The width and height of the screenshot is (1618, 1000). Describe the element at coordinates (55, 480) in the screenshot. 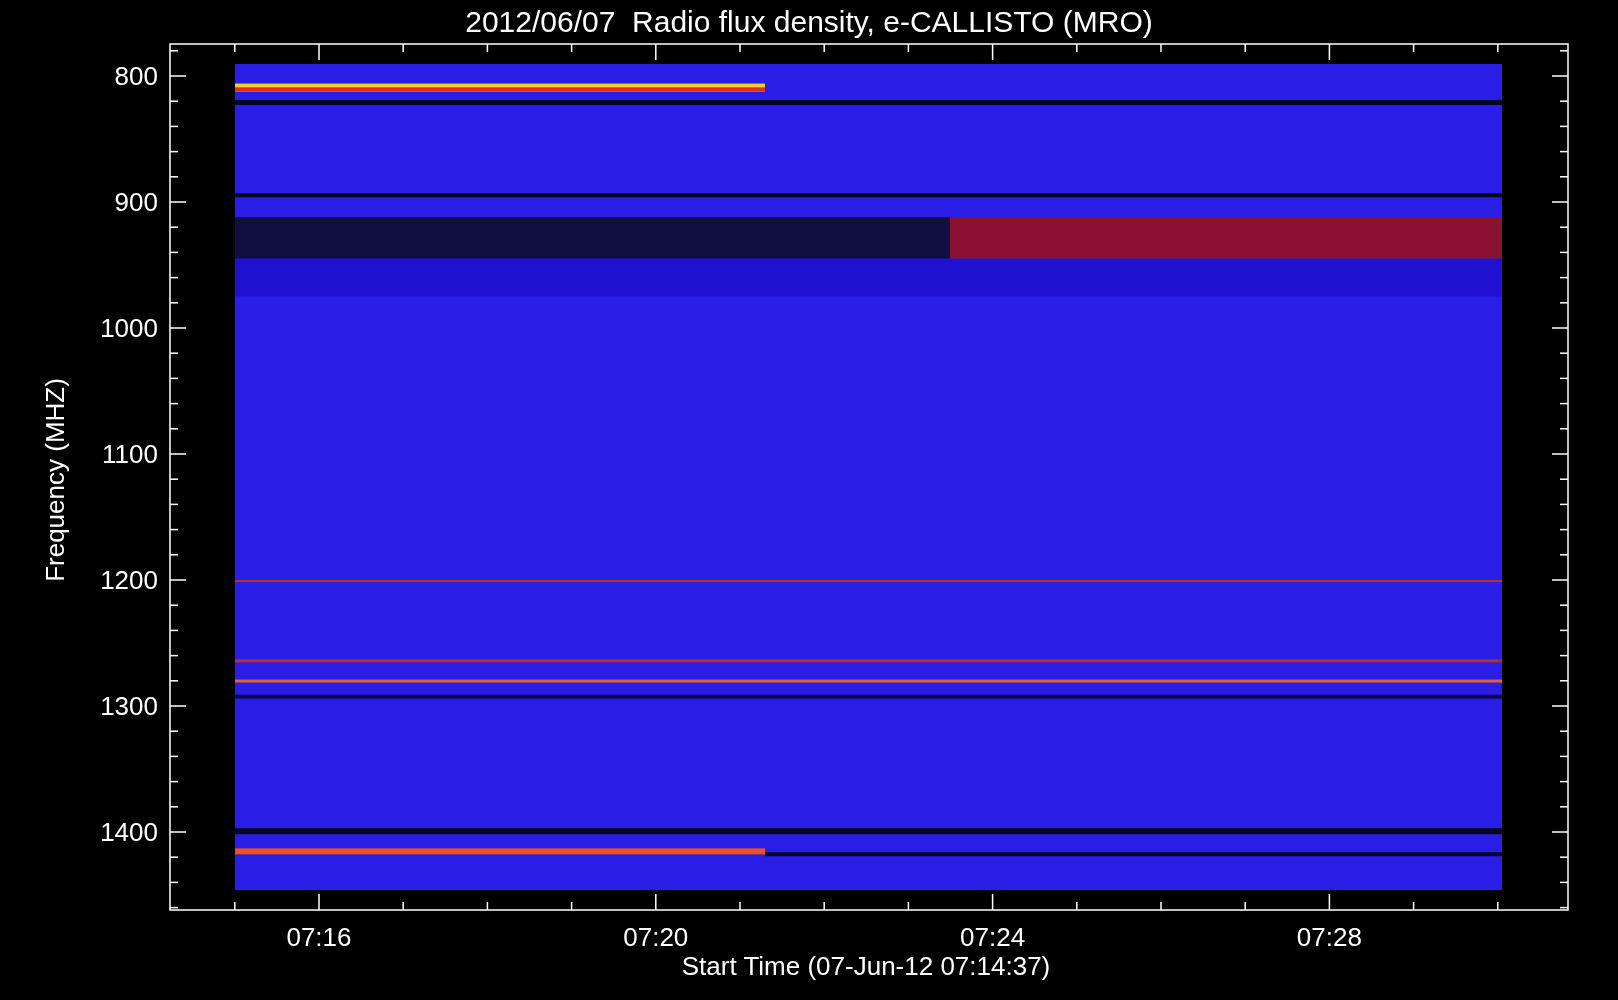

I see `y-axis-label: Frequency (MHZ)` at that location.